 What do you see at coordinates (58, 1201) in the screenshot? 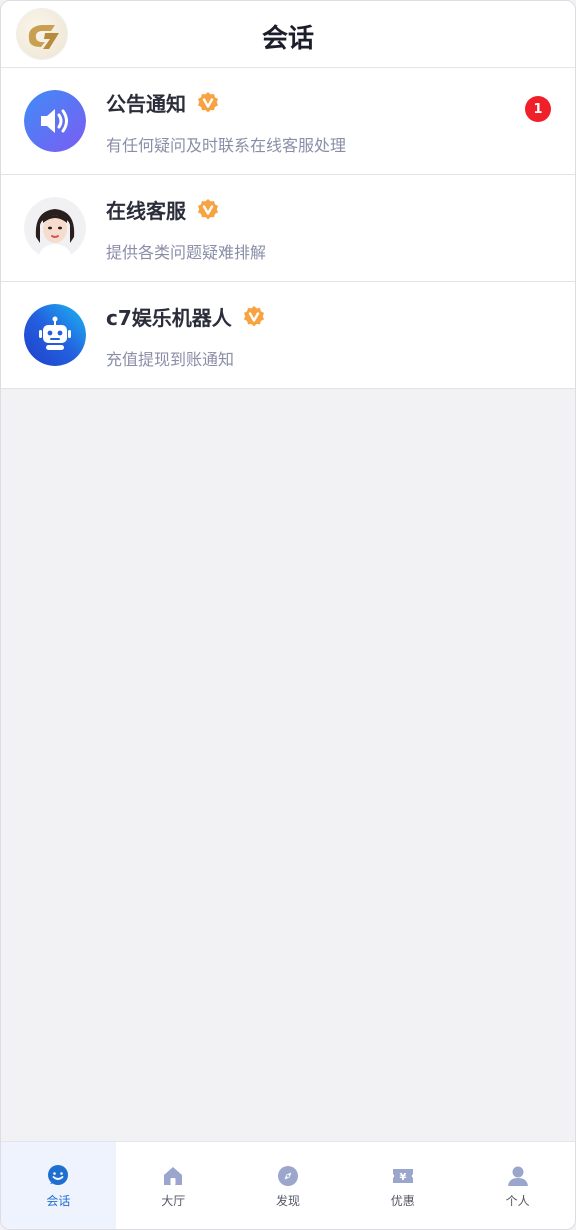
I see `tab-label: 会话` at bounding box center [58, 1201].